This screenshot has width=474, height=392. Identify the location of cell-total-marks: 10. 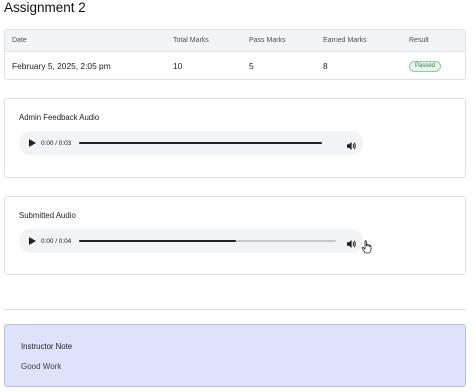
(178, 66).